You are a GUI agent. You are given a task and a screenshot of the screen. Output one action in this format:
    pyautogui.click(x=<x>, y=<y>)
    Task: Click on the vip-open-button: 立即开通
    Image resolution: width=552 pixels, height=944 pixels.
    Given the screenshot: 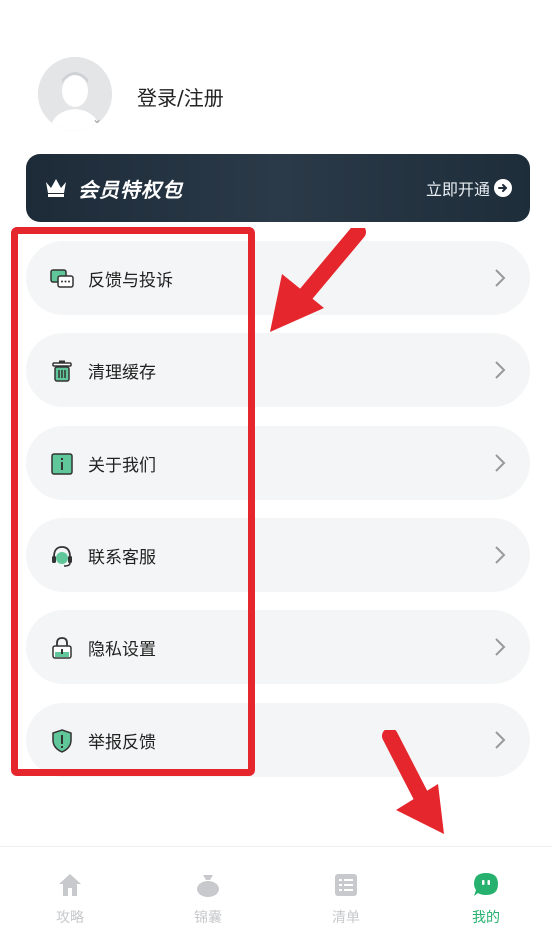 What is the action you would take?
    pyautogui.click(x=458, y=188)
    